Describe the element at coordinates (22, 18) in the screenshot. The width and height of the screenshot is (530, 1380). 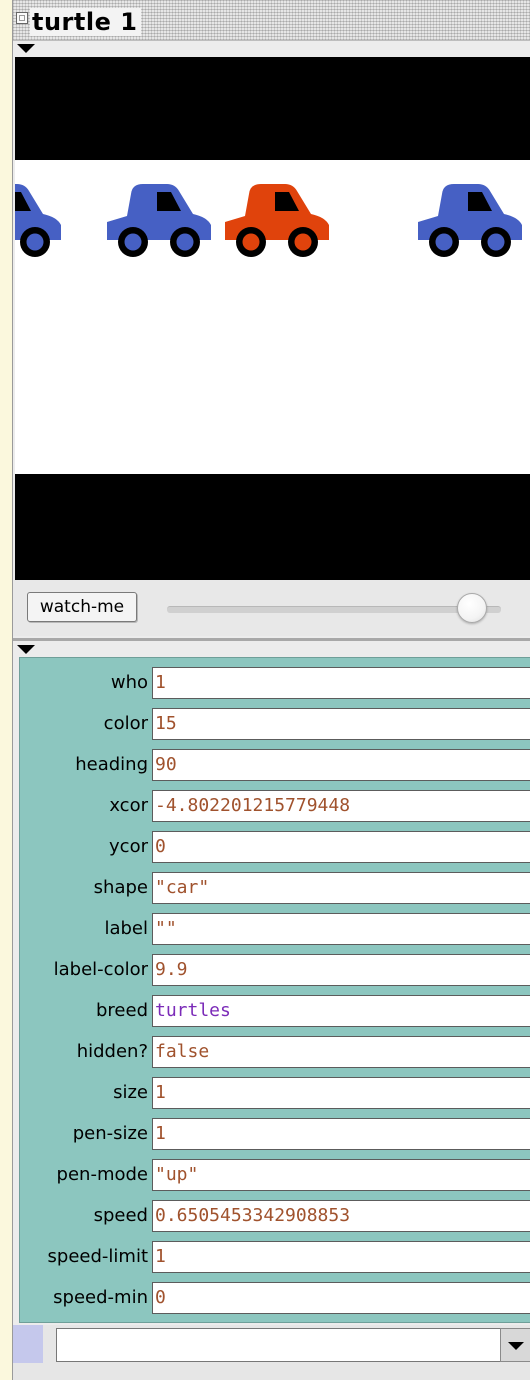
I see `close-box-icon` at that location.